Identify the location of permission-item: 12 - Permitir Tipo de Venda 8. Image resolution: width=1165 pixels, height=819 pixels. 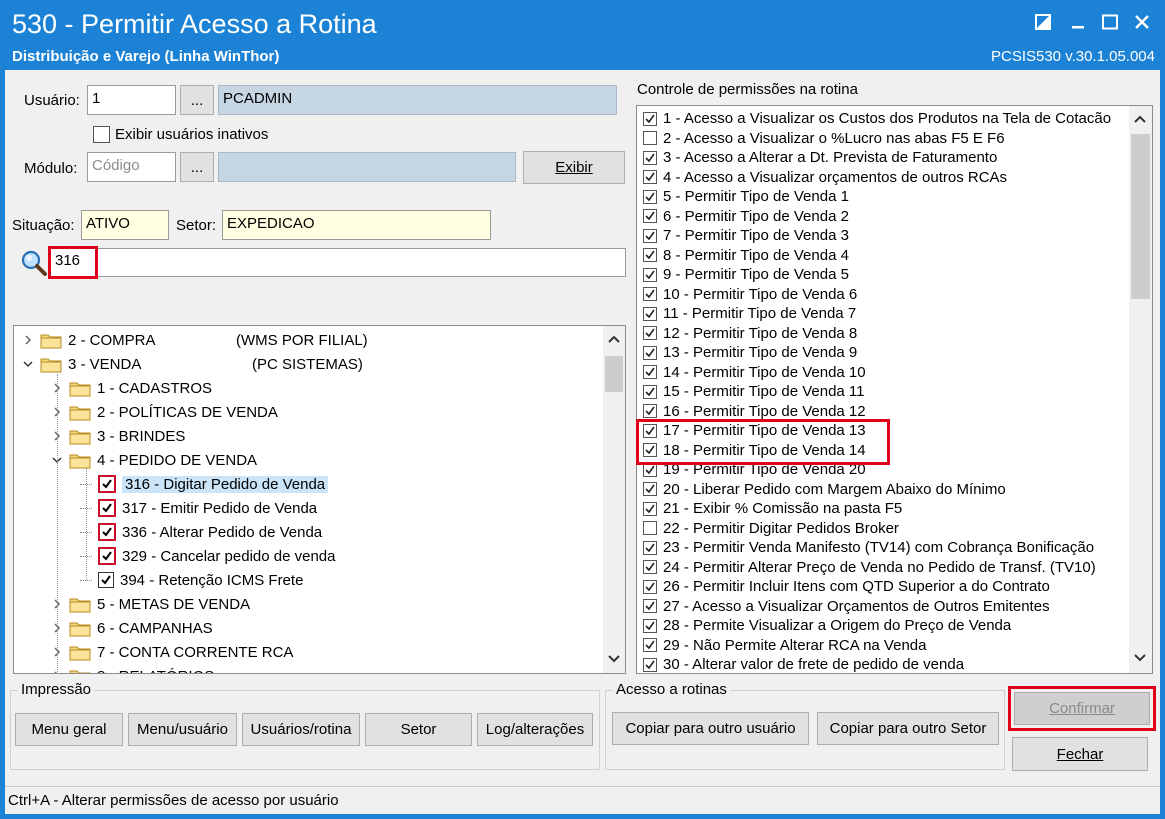
(750, 334).